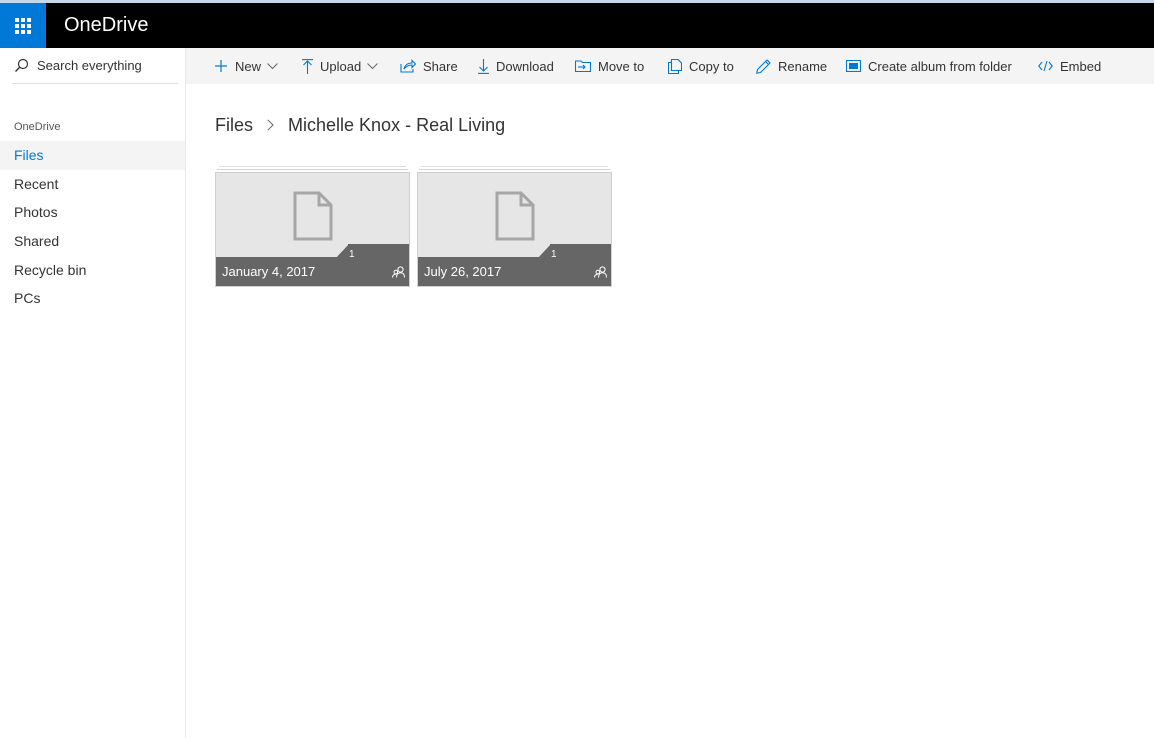  What do you see at coordinates (621, 66) in the screenshot?
I see `move-to-button-label: Move to` at bounding box center [621, 66].